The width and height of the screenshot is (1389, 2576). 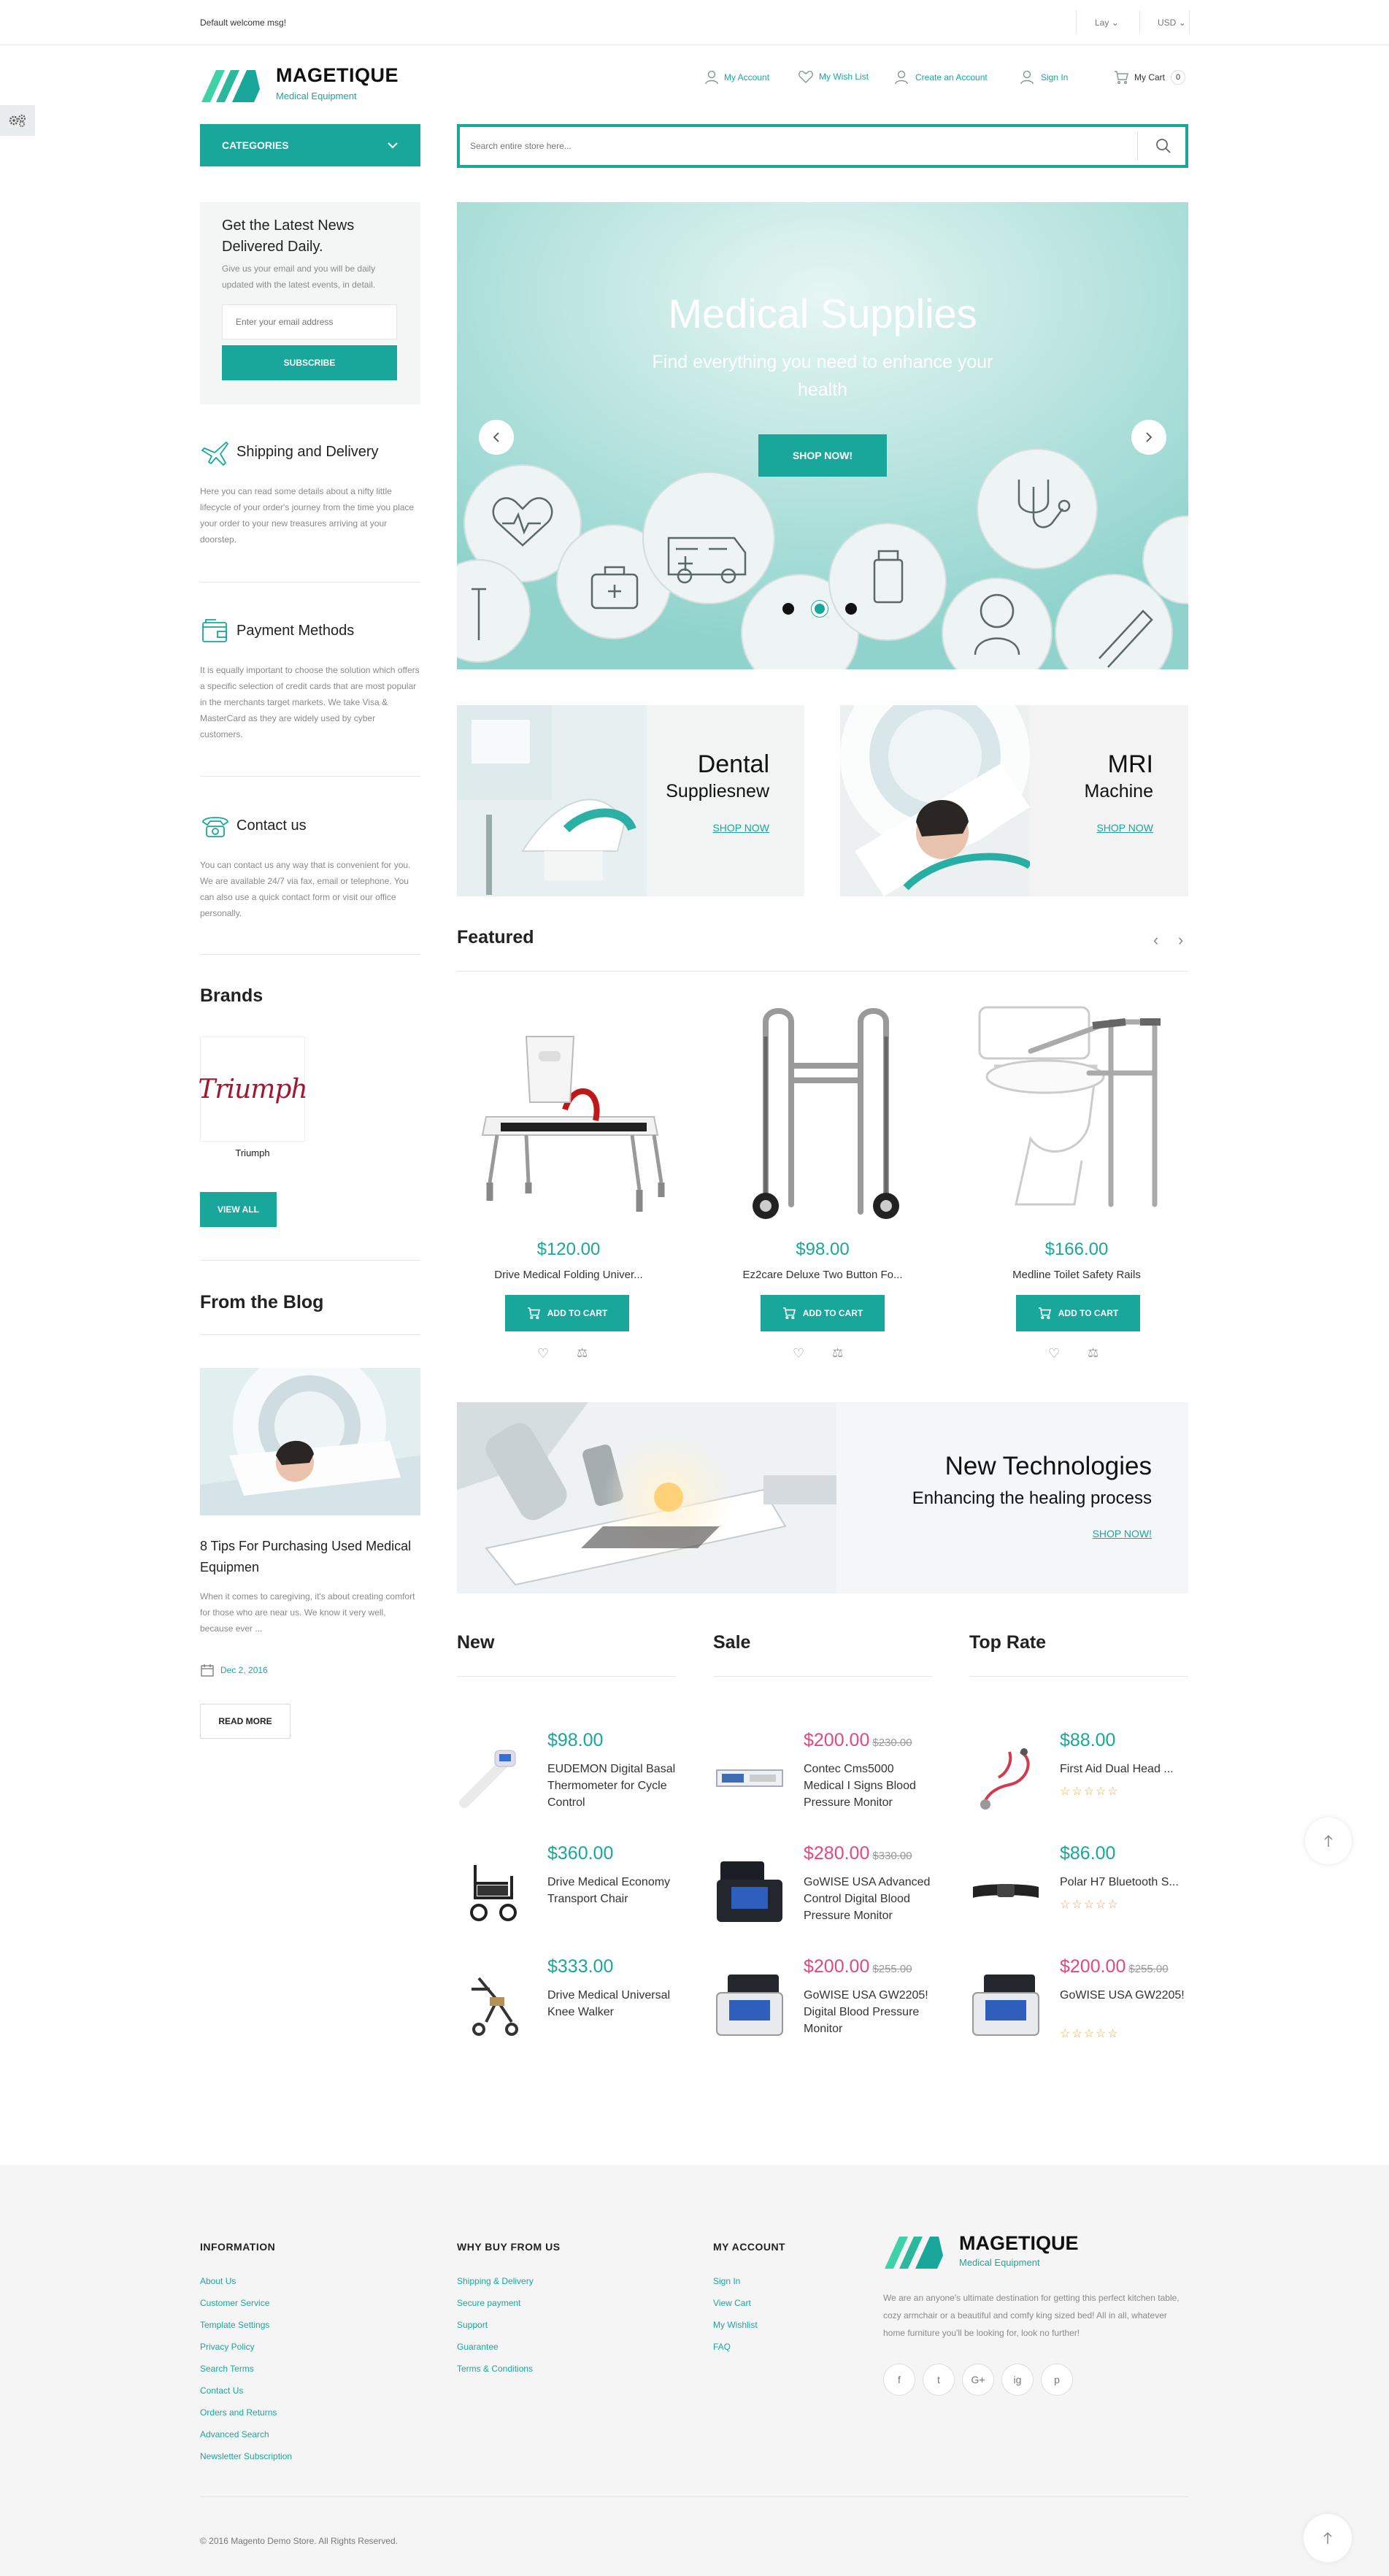 I want to click on top-bar: Default welcome msg! Lay ⌄ USD ⌄, so click(x=694, y=22).